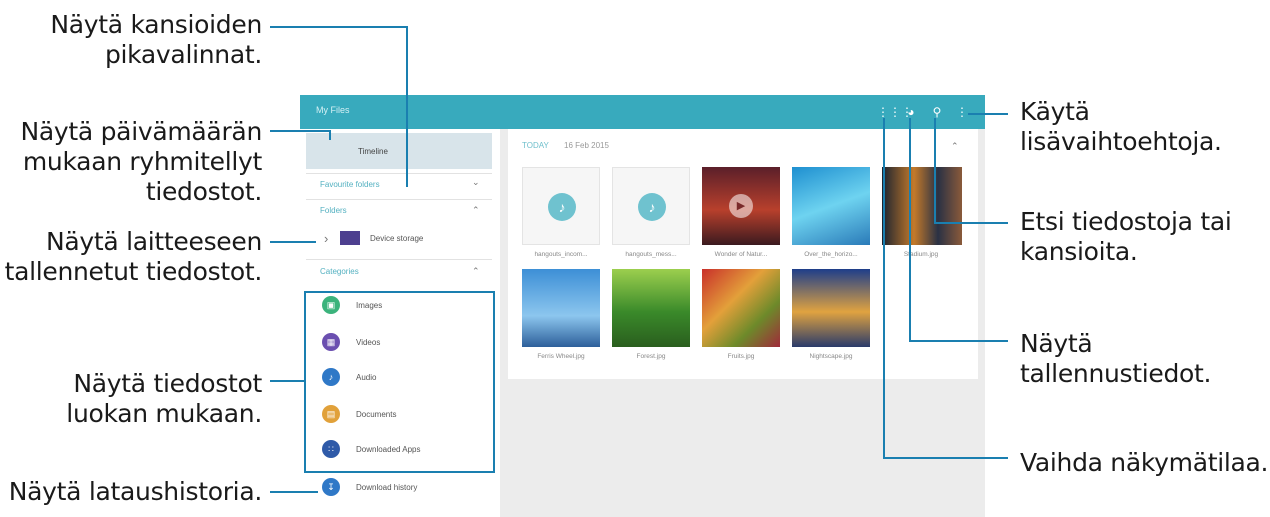 The image size is (1270, 517). Describe the element at coordinates (399, 151) in the screenshot. I see `sidebar-item-timeline` at that location.